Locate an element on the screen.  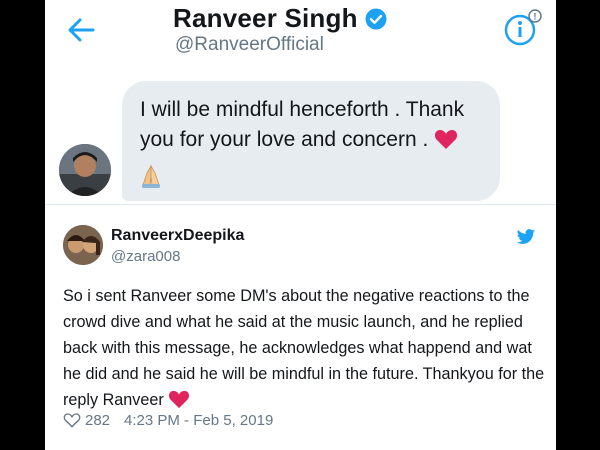
like-count: 282 is located at coordinates (97, 420).